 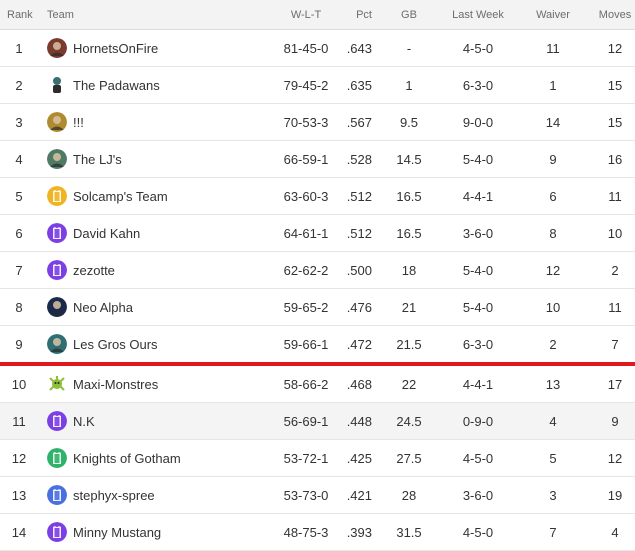 What do you see at coordinates (615, 233) in the screenshot?
I see `moves-cell: 10` at bounding box center [615, 233].